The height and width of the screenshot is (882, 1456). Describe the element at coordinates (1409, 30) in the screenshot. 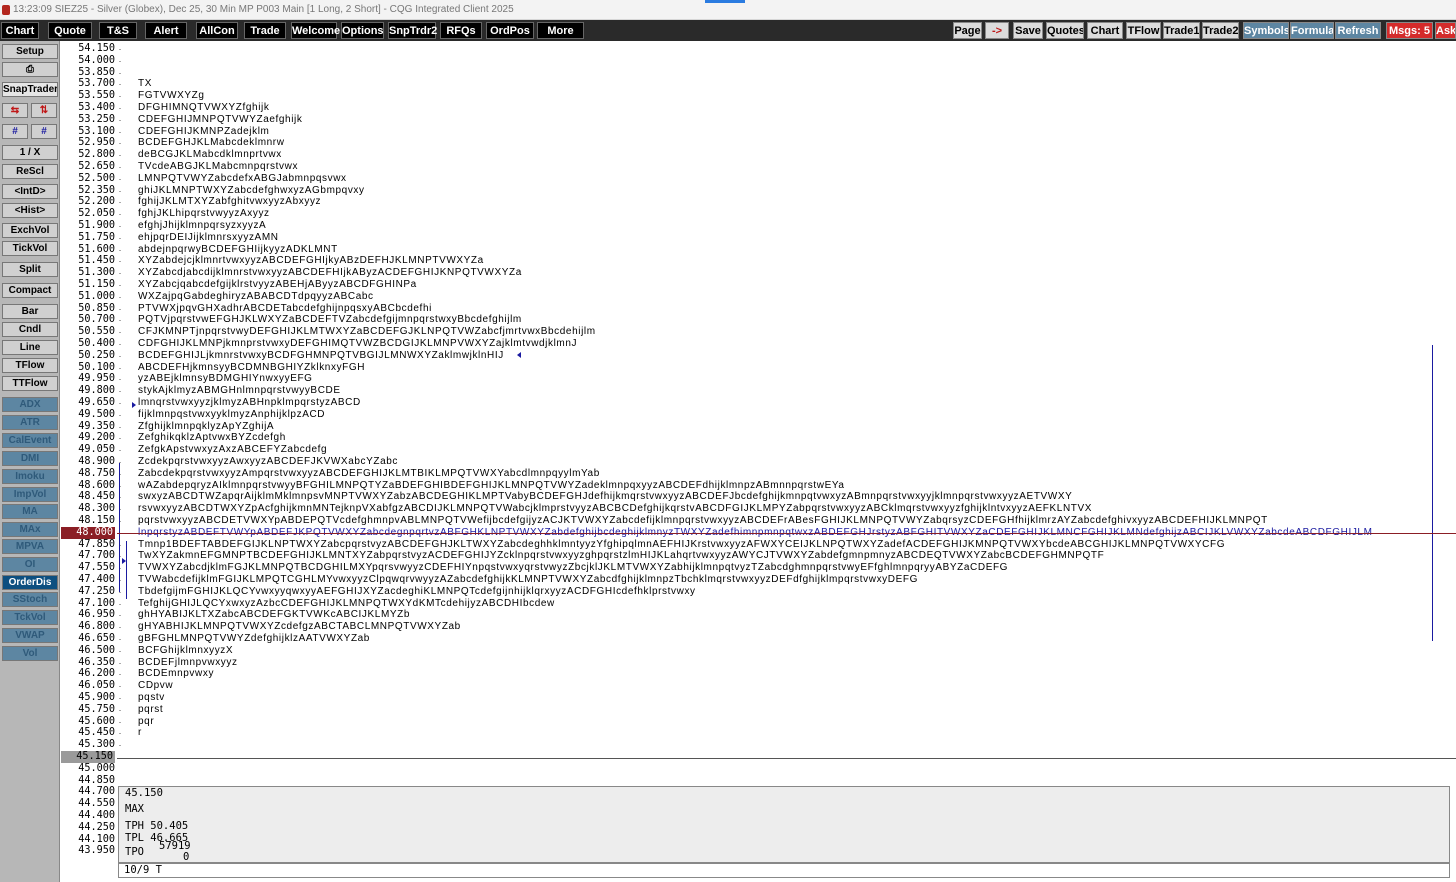

I see `msgs-button: Msgs: 5` at that location.